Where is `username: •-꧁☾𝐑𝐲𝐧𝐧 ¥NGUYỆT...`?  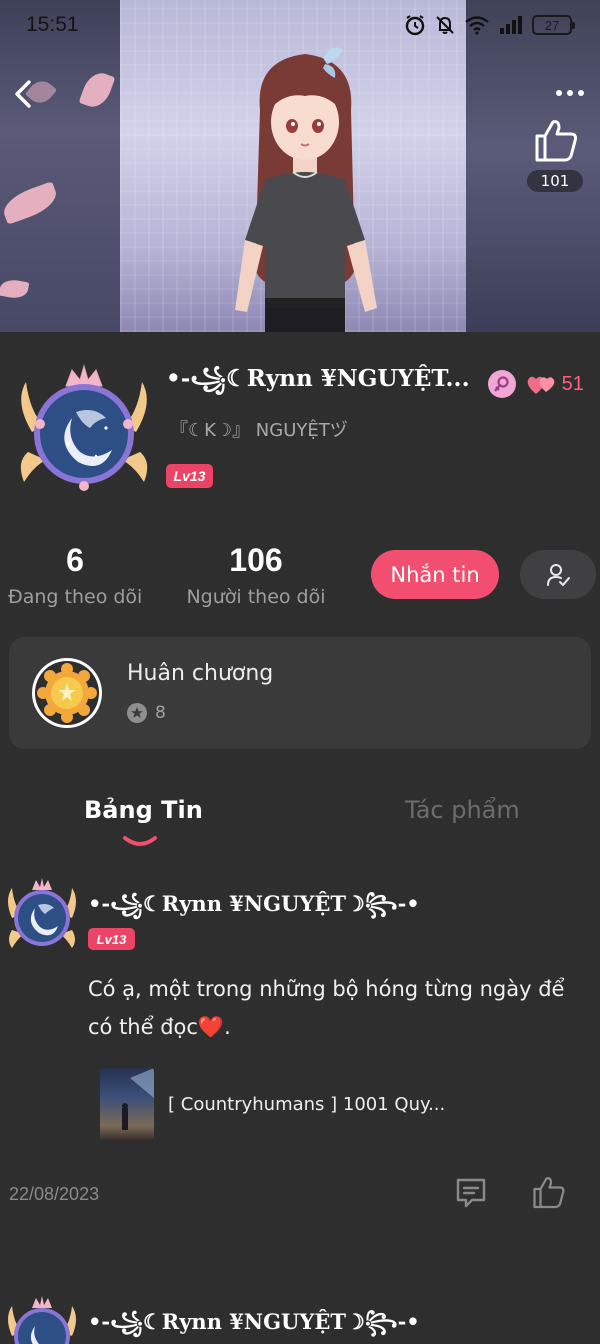
username: •-꧁☾𝐑𝐲𝐧𝐧 ¥NGUYỆT... is located at coordinates (318, 378).